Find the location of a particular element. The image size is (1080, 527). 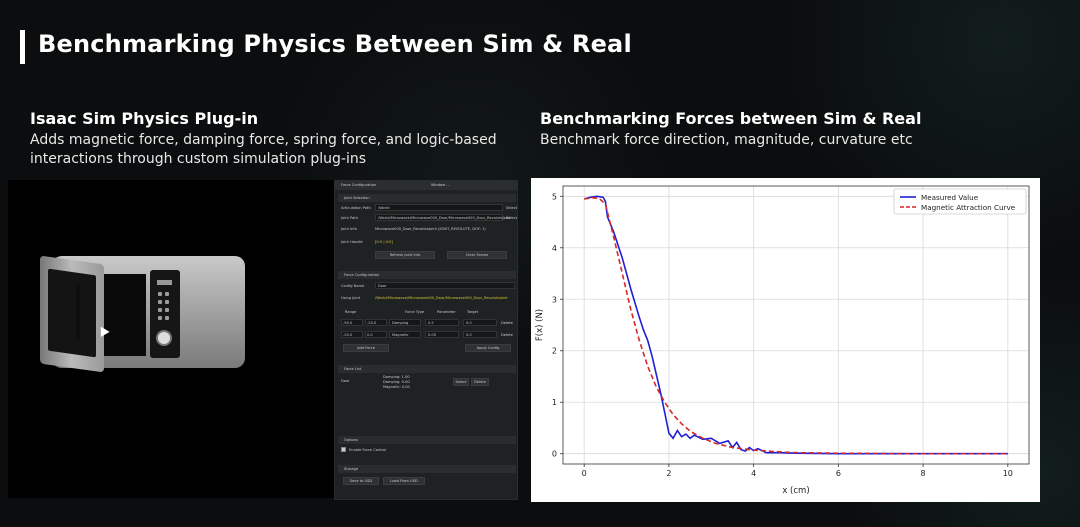

y-axis-label: F(x) (N) is located at coordinates (540, 325).